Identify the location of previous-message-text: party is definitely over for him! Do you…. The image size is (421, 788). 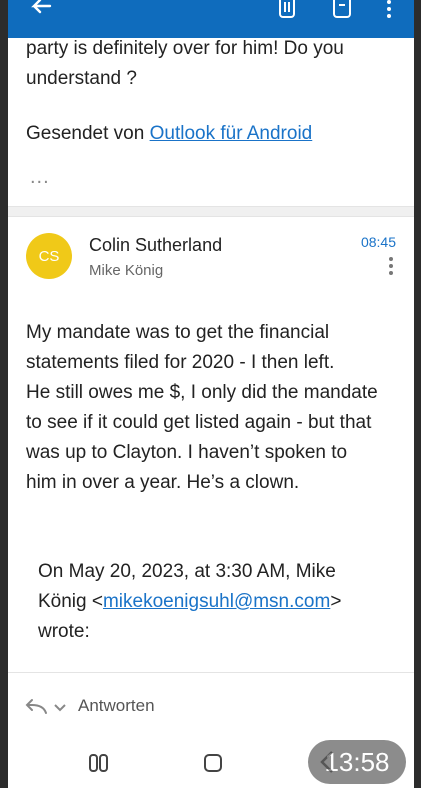
(216, 64).